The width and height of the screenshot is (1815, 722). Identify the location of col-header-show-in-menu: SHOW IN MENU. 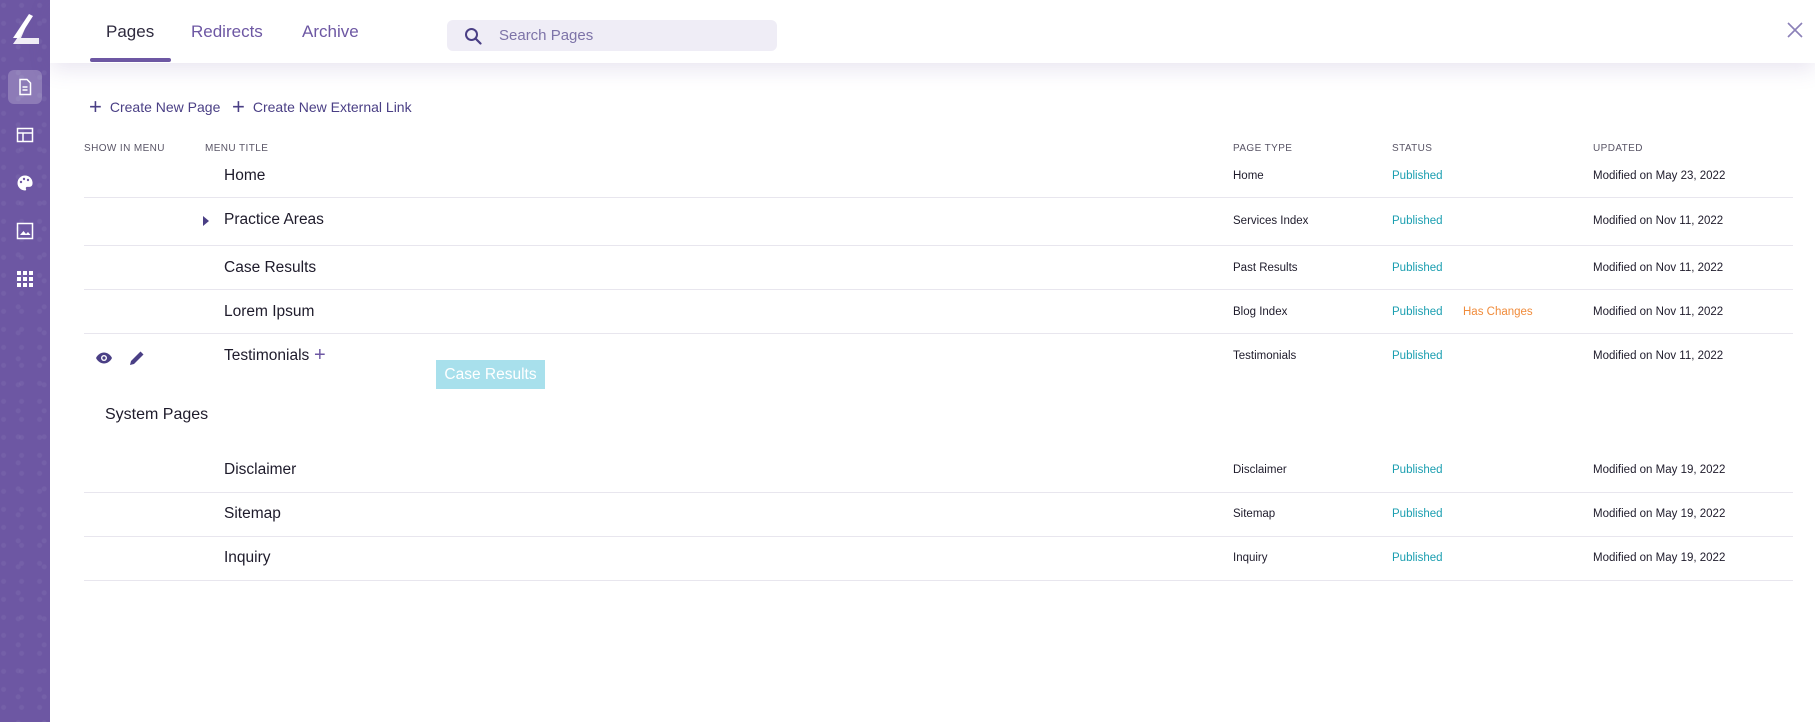
(124, 148).